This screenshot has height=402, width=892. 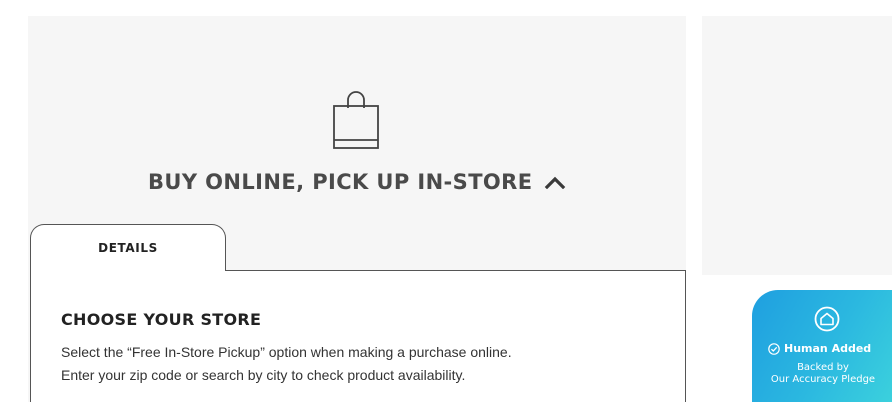 I want to click on check-circle-icon, so click(x=774, y=348).